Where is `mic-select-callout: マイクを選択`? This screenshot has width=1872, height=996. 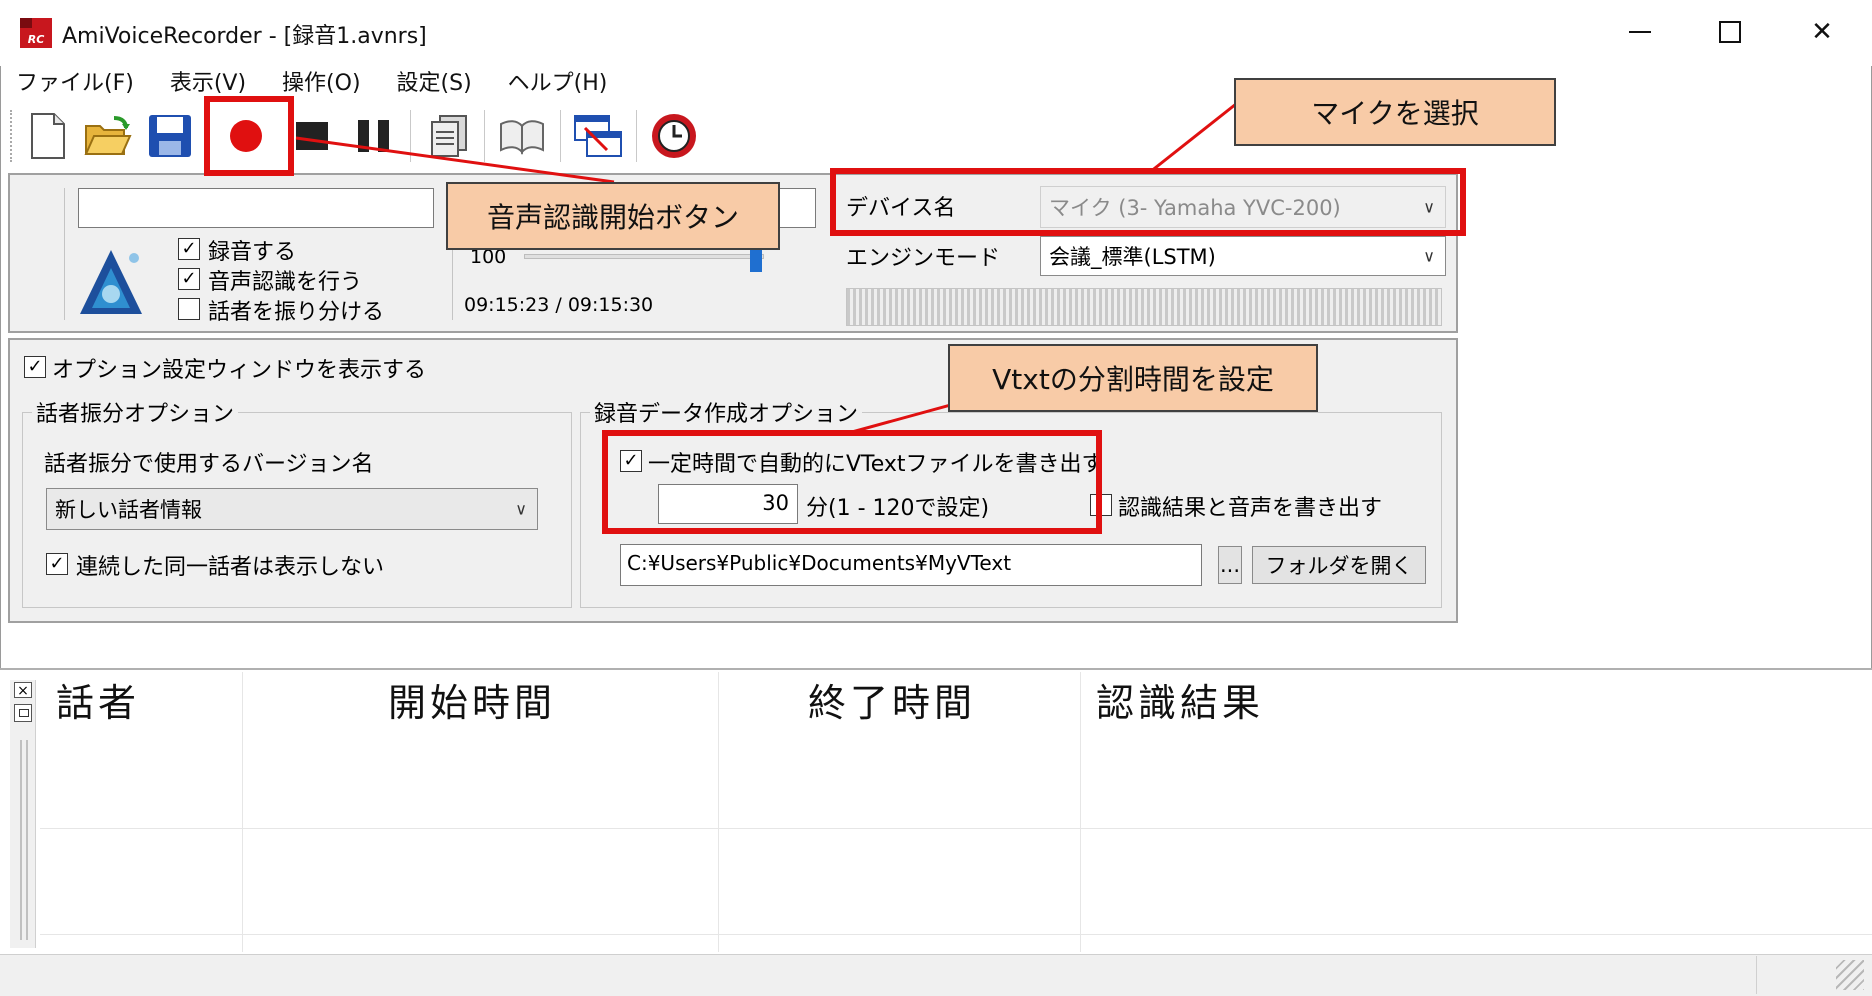
mic-select-callout: マイクを選択 is located at coordinates (1395, 112).